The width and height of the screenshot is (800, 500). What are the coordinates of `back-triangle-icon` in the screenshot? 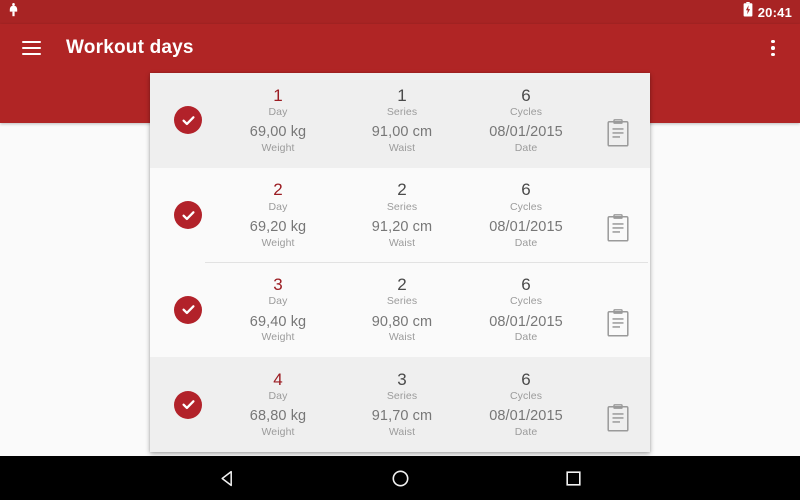 It's located at (227, 478).